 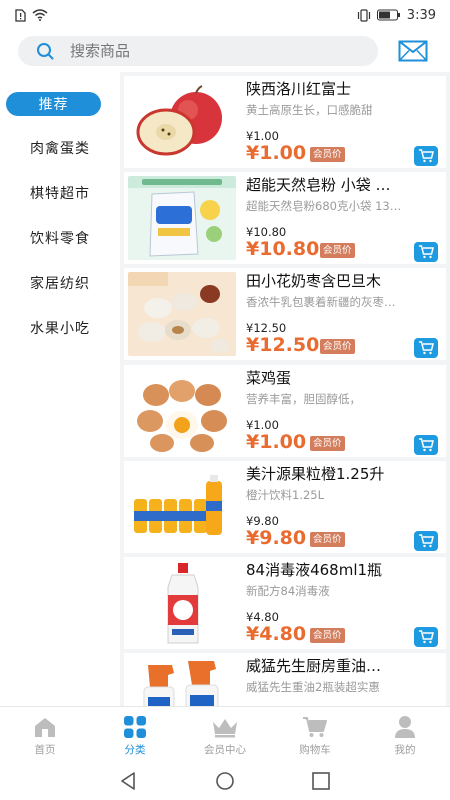 What do you see at coordinates (303, 399) in the screenshot?
I see `product-subtitle: 营养丰富，胆固醇低，` at bounding box center [303, 399].